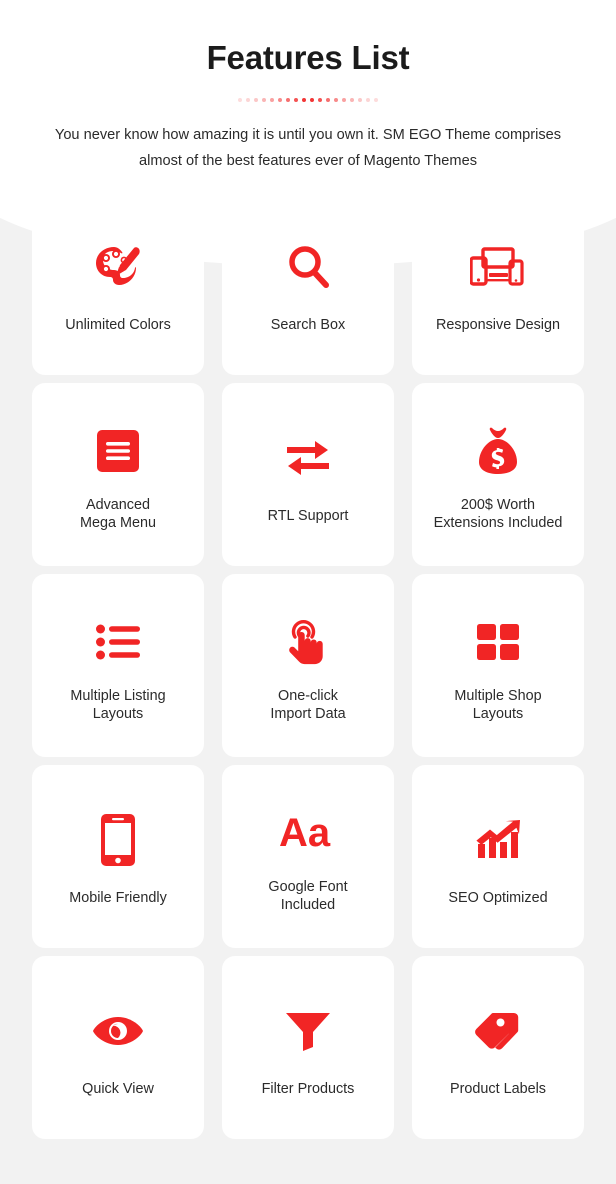 This screenshot has width=616, height=1184. I want to click on feature-card: Filter Products, so click(308, 1047).